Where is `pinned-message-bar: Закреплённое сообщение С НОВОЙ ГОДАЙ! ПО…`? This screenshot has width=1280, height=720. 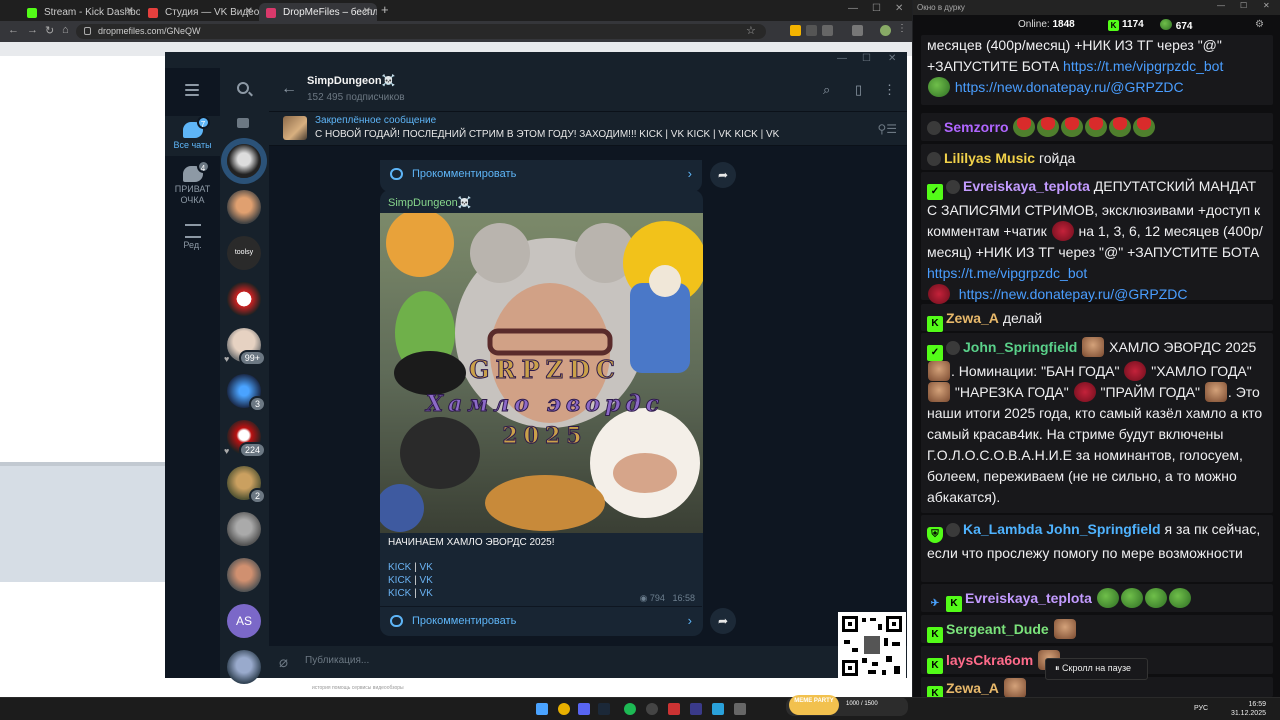 pinned-message-bar: Закреплённое сообщение С НОВОЙ ГОДАЙ! ПО… is located at coordinates (588, 129).